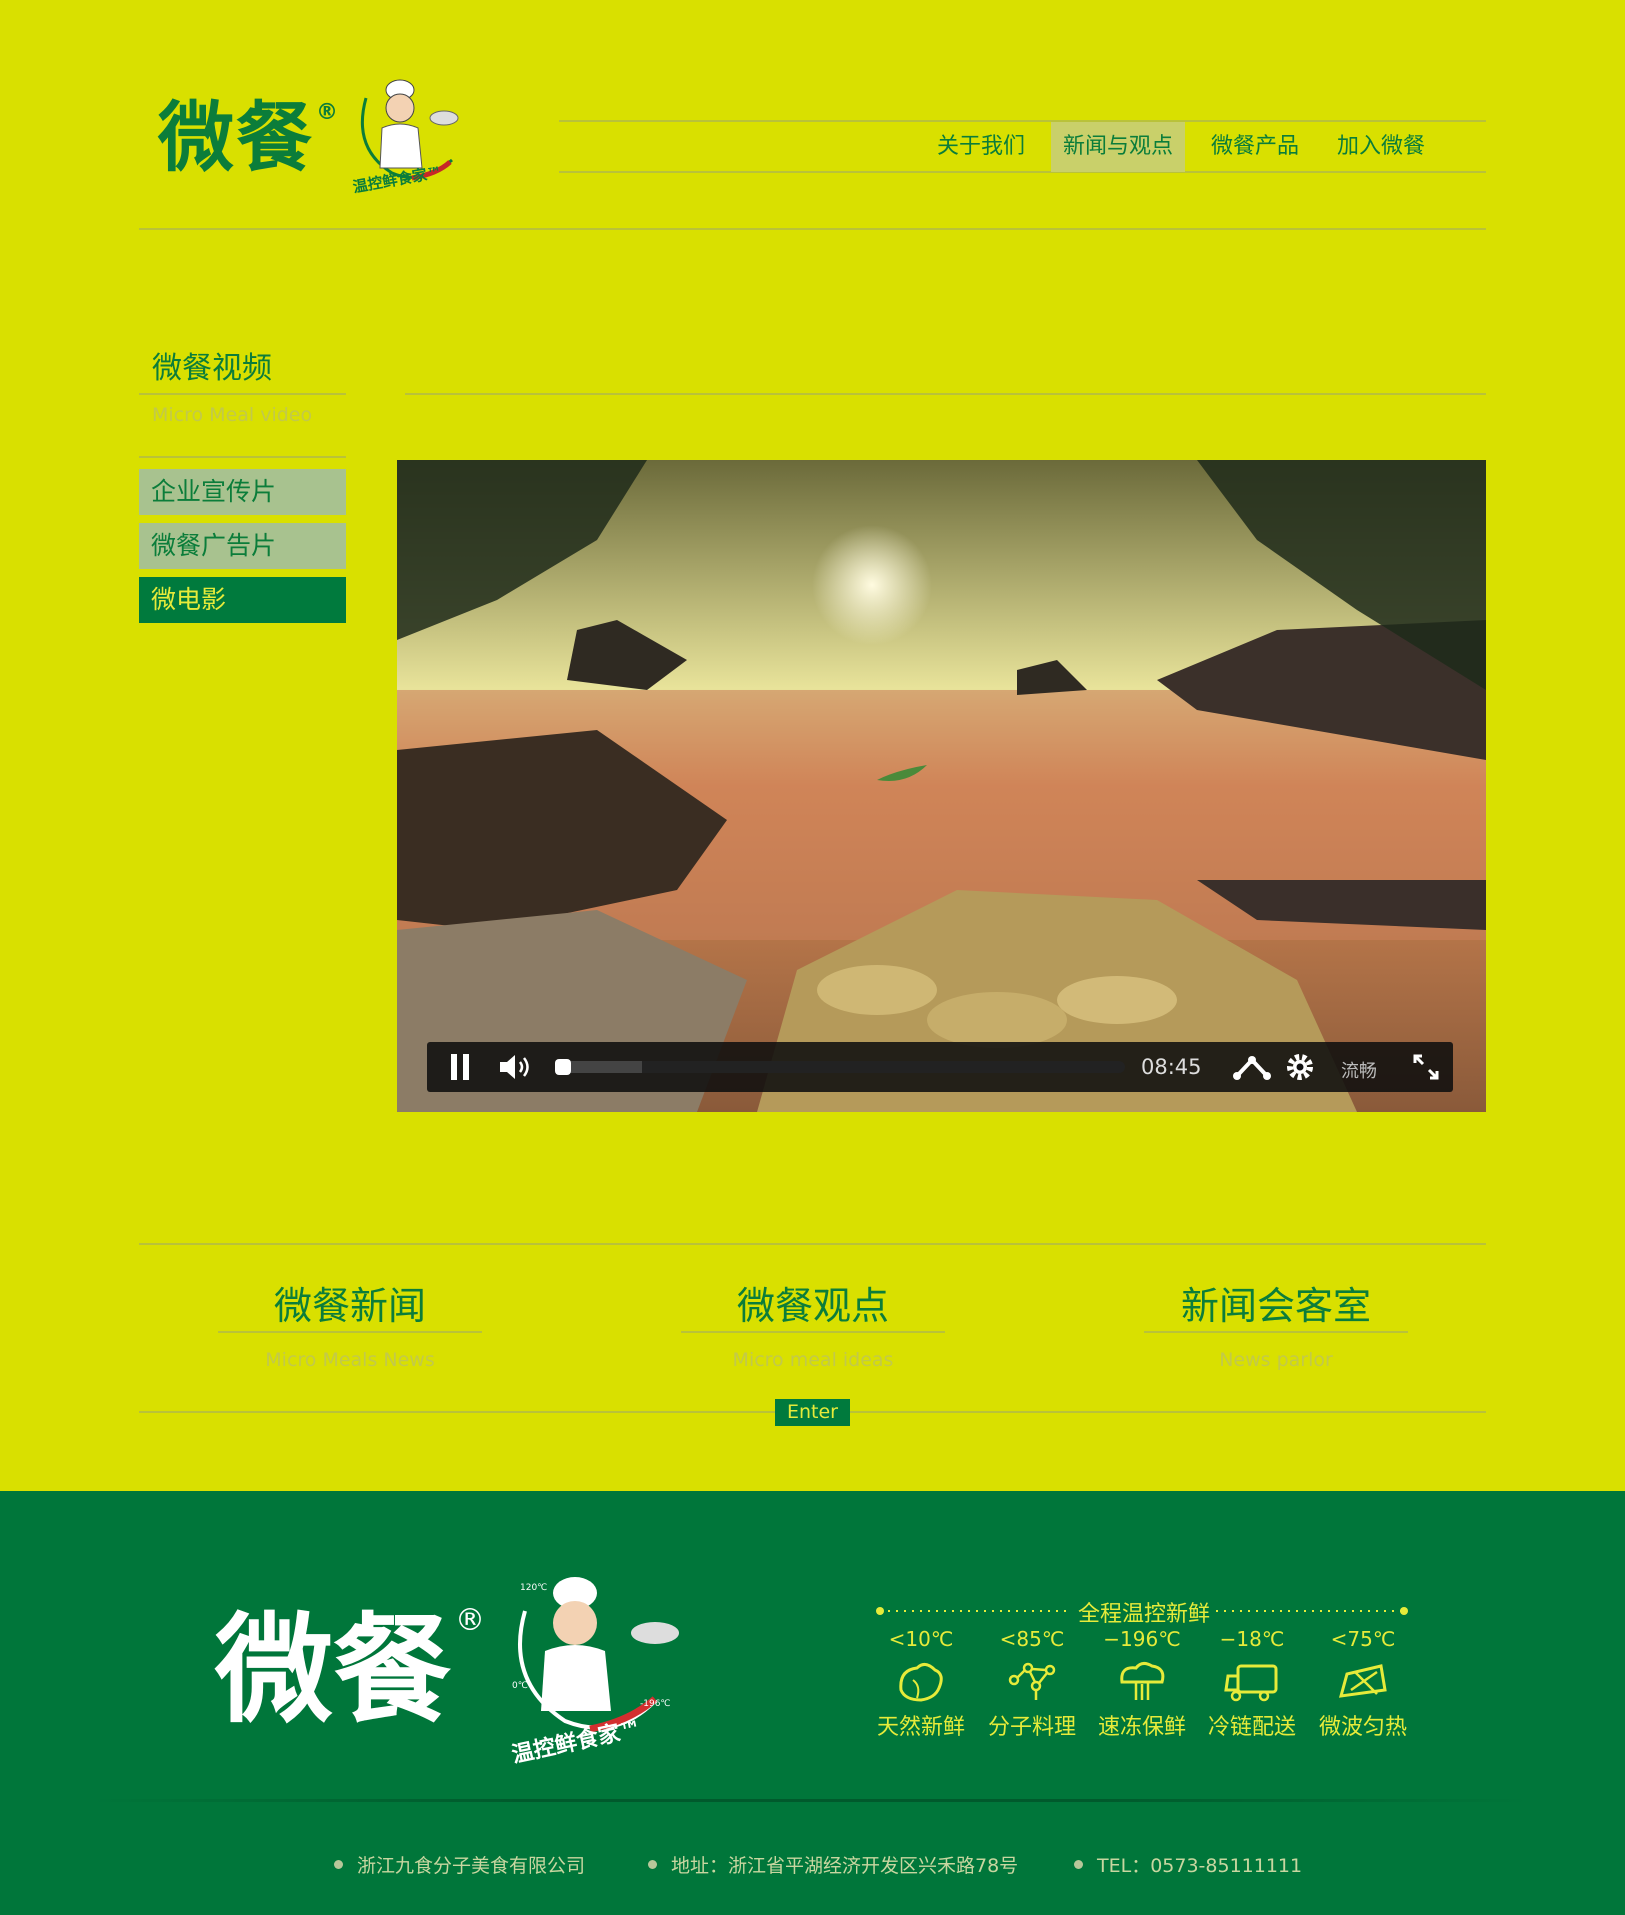  Describe the element at coordinates (841, 1067) in the screenshot. I see `progress-bar` at that location.